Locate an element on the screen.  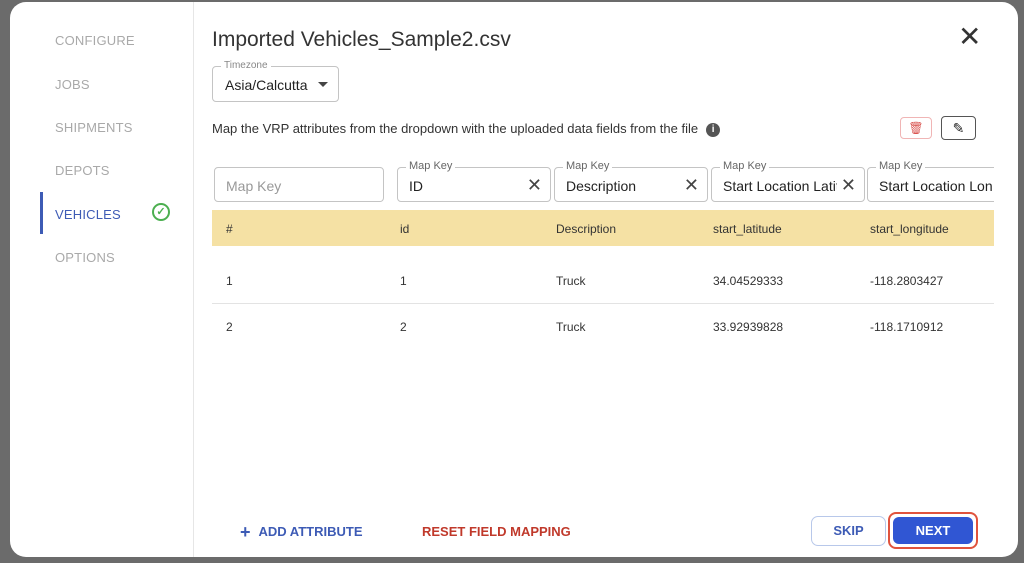
column-header: start_longitude is located at coordinates (909, 229).